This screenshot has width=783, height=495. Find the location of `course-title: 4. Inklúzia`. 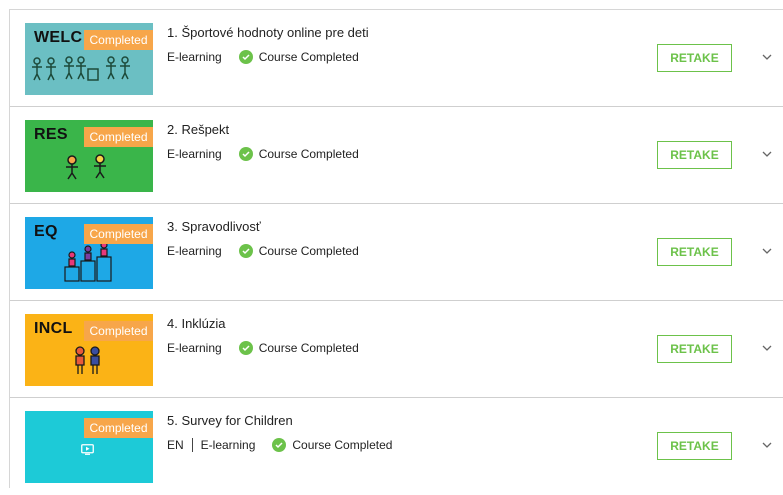

course-title: 4. Inklúzia is located at coordinates (196, 323).